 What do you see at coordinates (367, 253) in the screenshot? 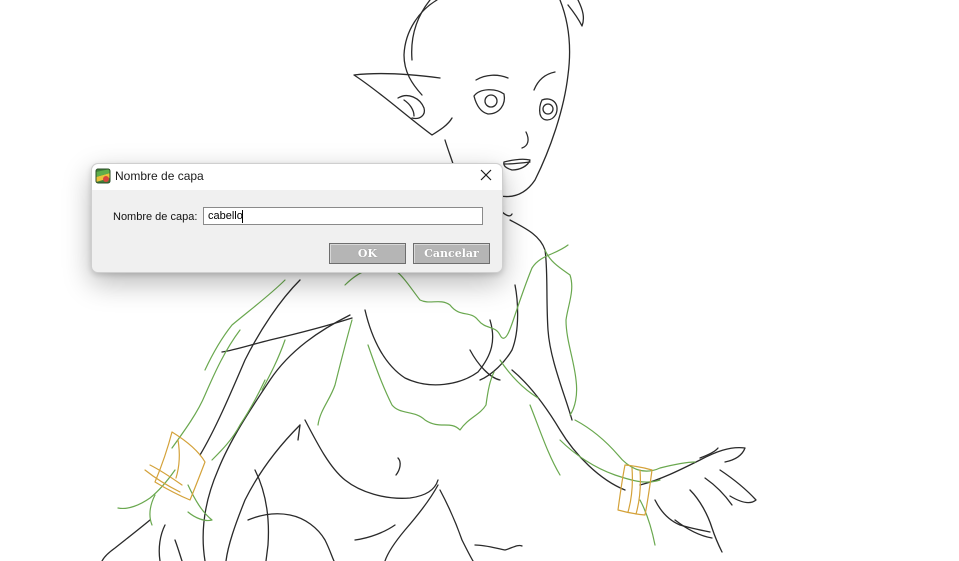
I see `ok-button: OK` at bounding box center [367, 253].